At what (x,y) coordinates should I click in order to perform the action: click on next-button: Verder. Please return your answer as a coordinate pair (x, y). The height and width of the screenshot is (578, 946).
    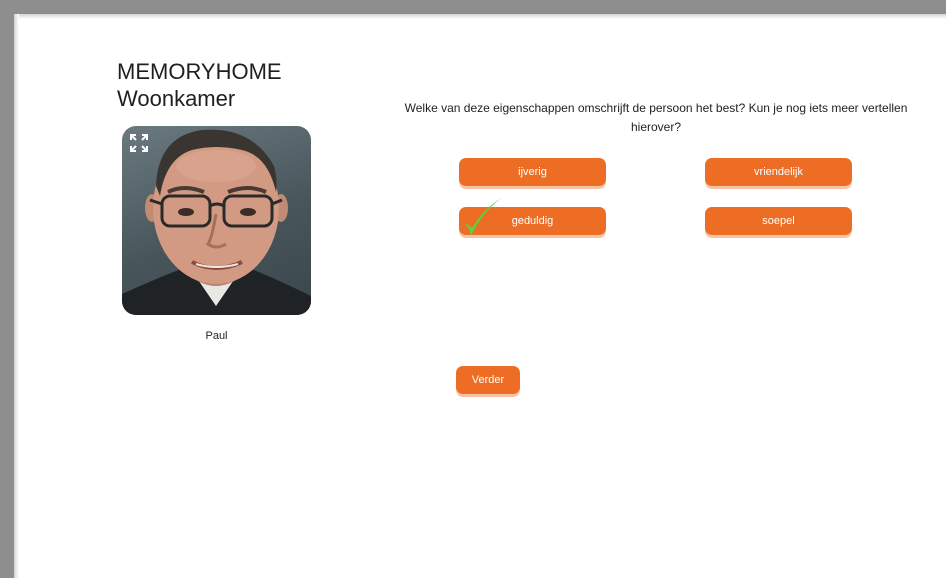
    Looking at the image, I should click on (488, 380).